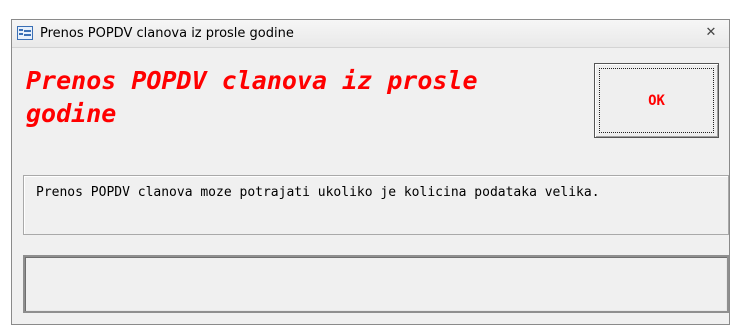 The height and width of the screenshot is (327, 740). I want to click on access-form-icon, so click(25, 33).